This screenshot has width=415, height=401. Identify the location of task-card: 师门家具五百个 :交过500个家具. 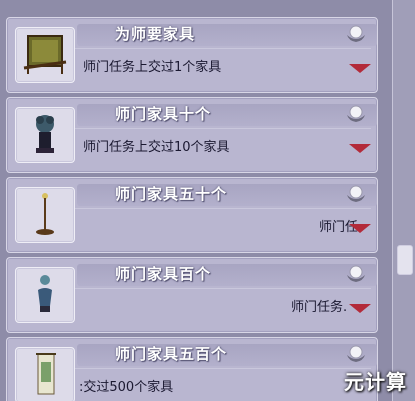
(192, 369).